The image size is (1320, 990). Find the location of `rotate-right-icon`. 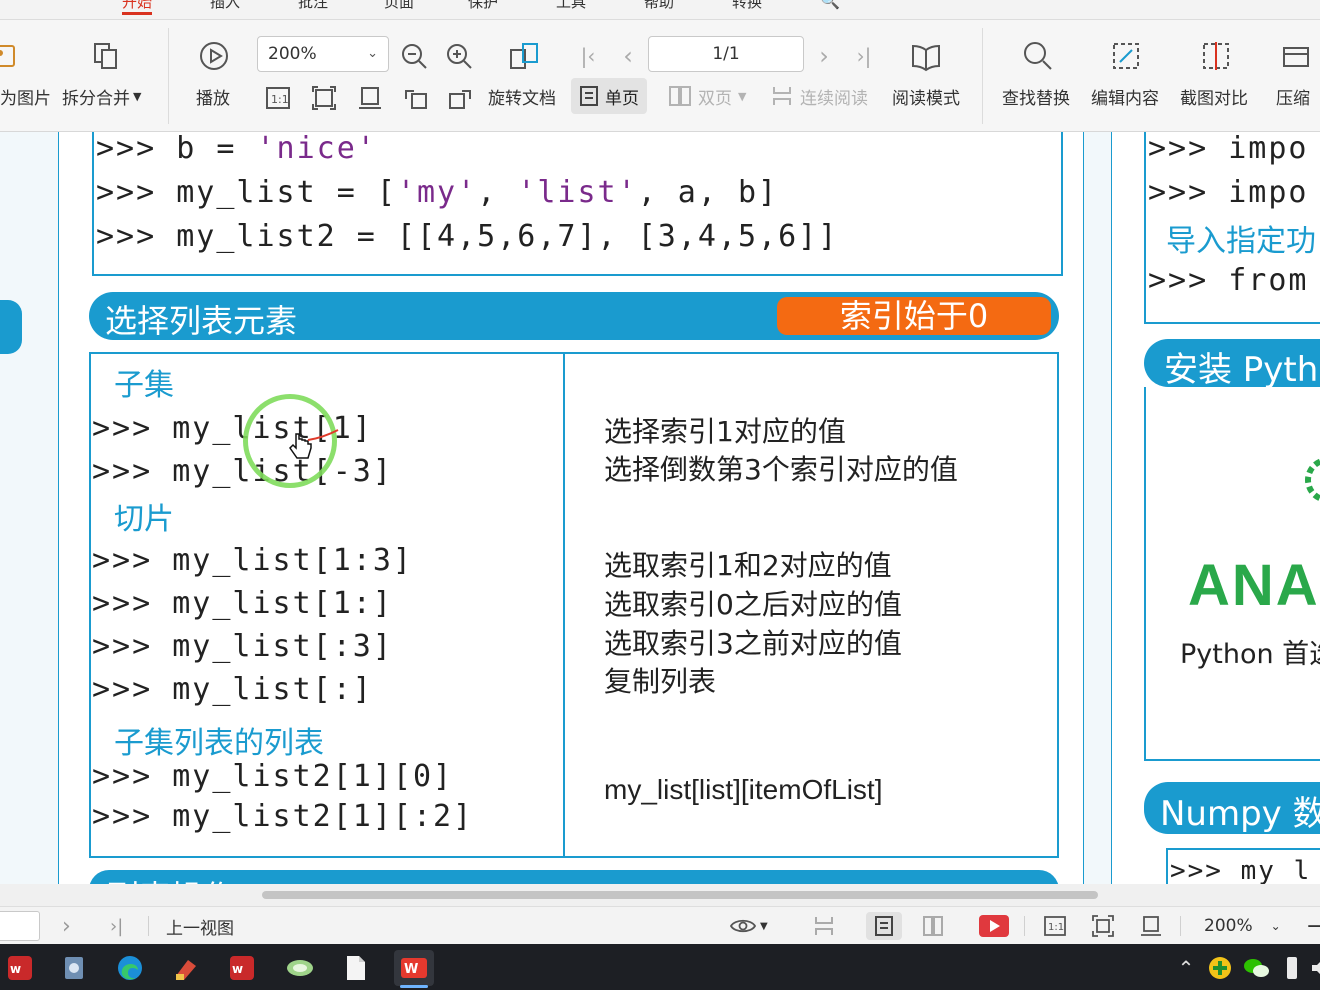

rotate-right-icon is located at coordinates (460, 98).